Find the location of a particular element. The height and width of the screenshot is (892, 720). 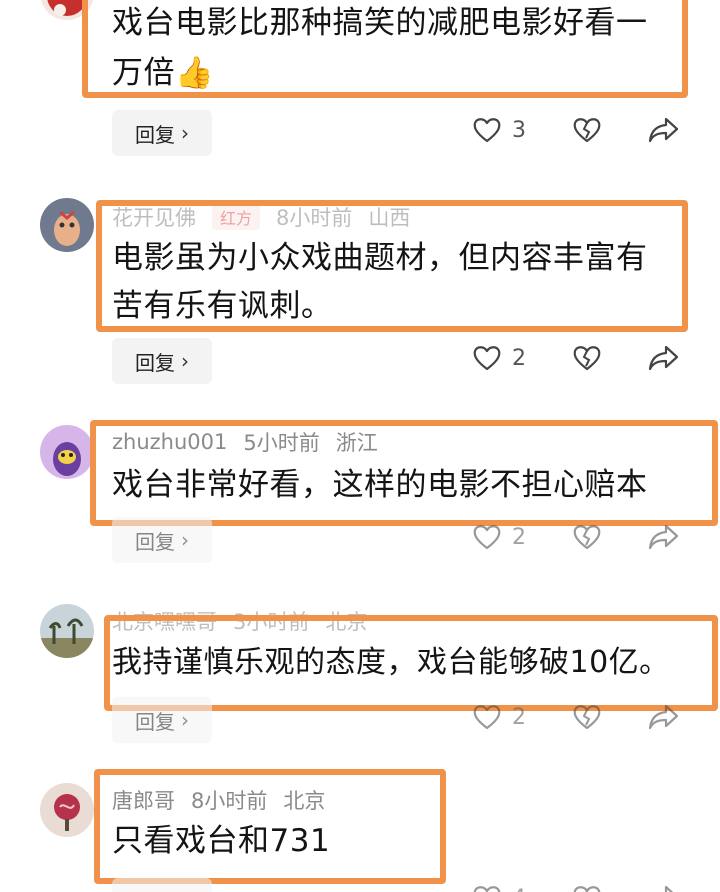

like-button: 3 is located at coordinates (499, 130).